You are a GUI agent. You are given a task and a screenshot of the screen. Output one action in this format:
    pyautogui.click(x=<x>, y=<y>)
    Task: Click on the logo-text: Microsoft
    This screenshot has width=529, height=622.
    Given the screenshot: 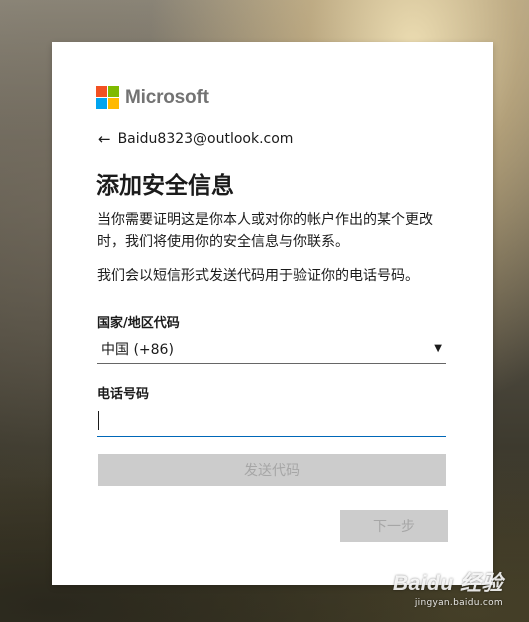 What is the action you would take?
    pyautogui.click(x=167, y=97)
    